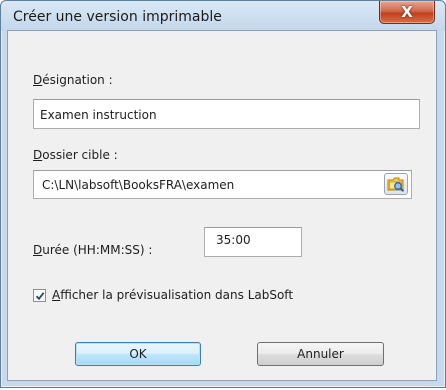 Image resolution: width=446 pixels, height=390 pixels. What do you see at coordinates (117, 17) in the screenshot?
I see `dialog-title: Créer une version imprimable` at bounding box center [117, 17].